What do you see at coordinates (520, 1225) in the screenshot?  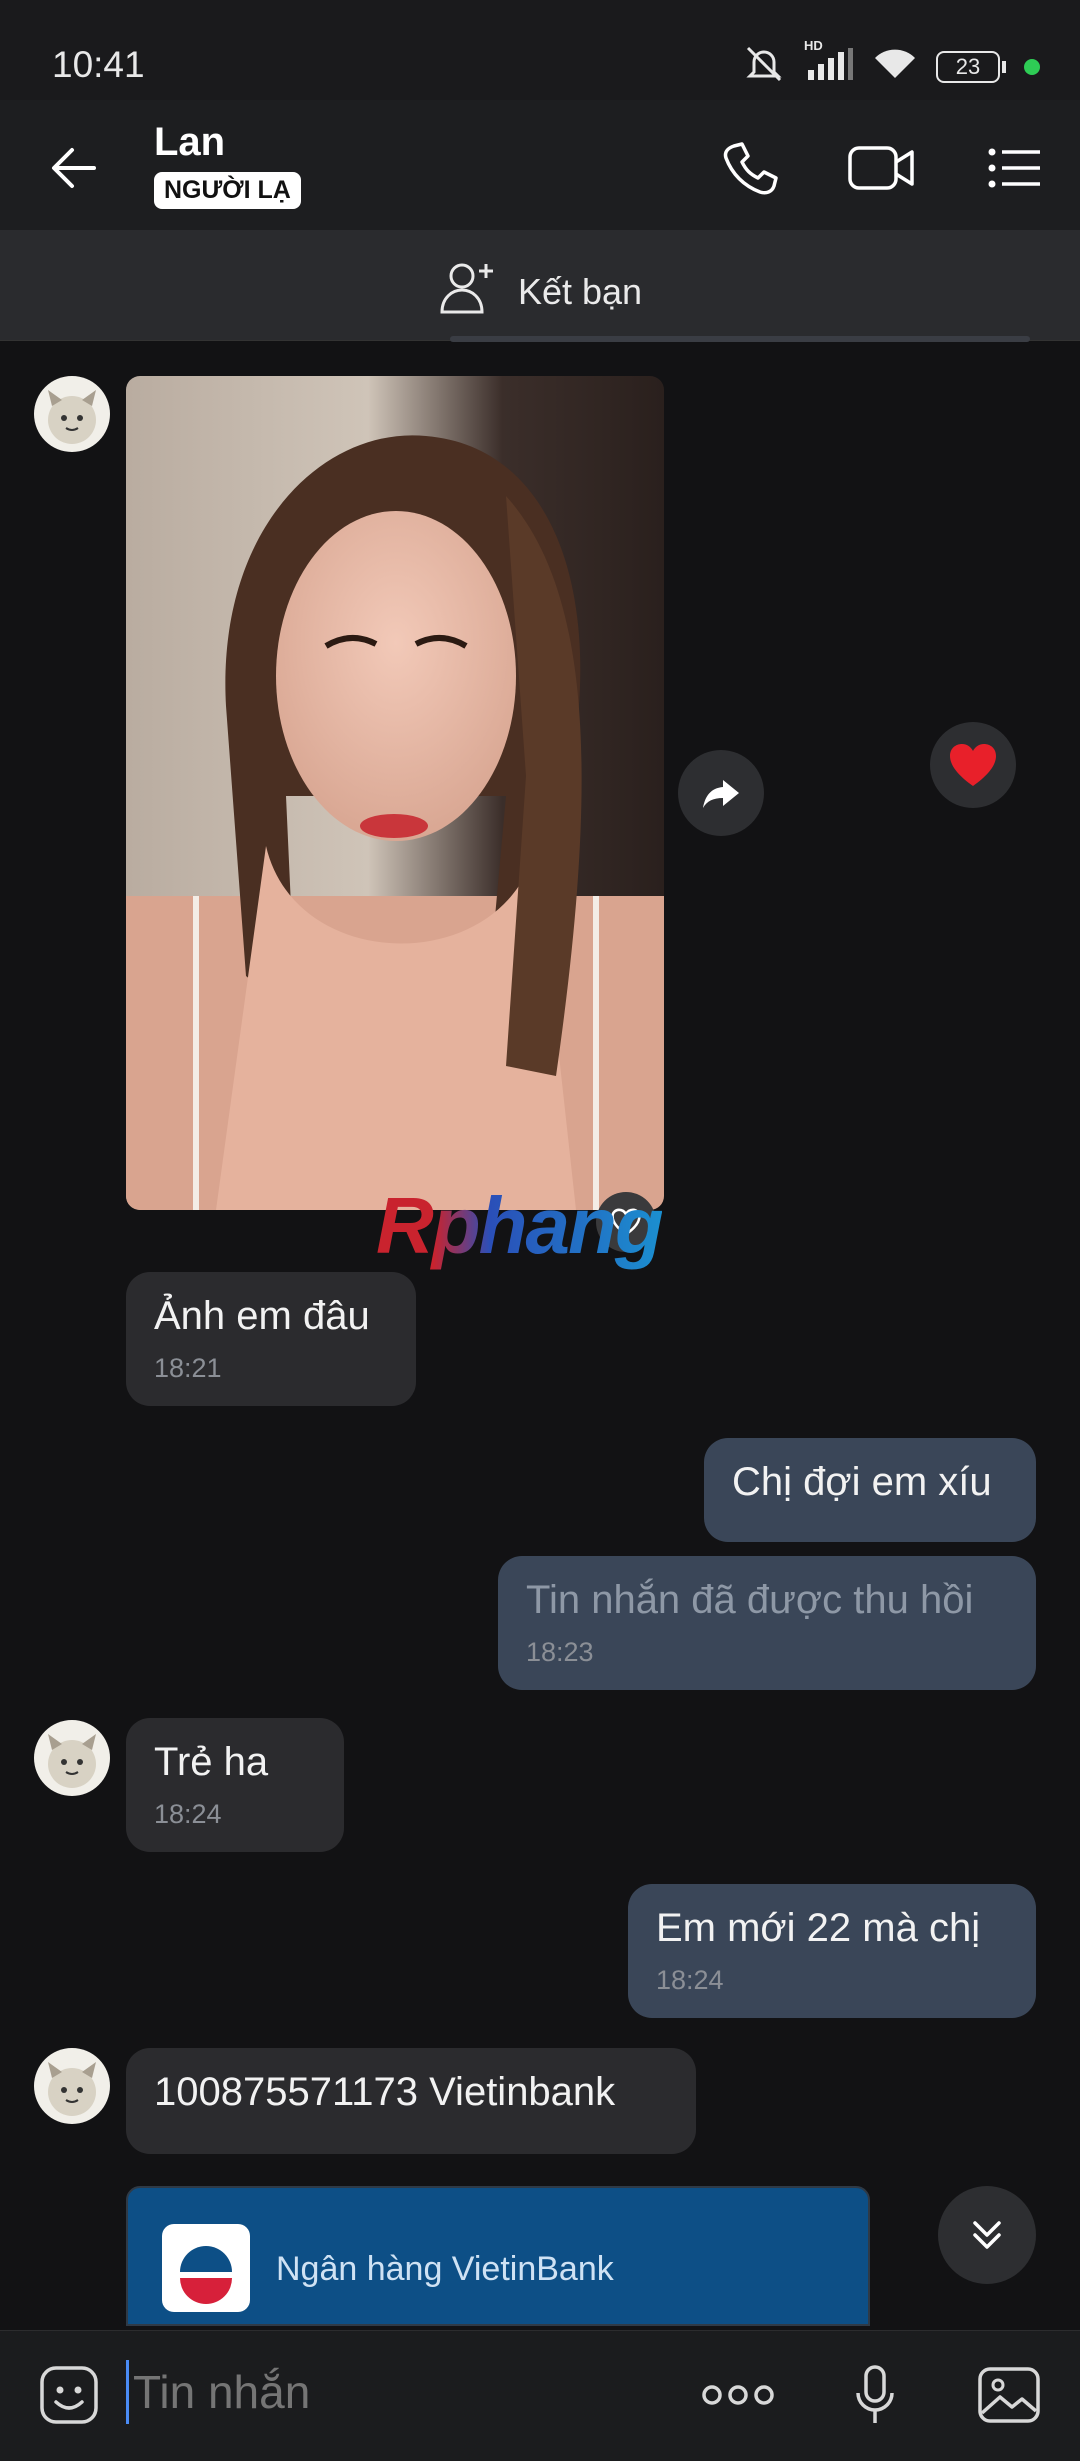 I see `watermark: Rphang` at bounding box center [520, 1225].